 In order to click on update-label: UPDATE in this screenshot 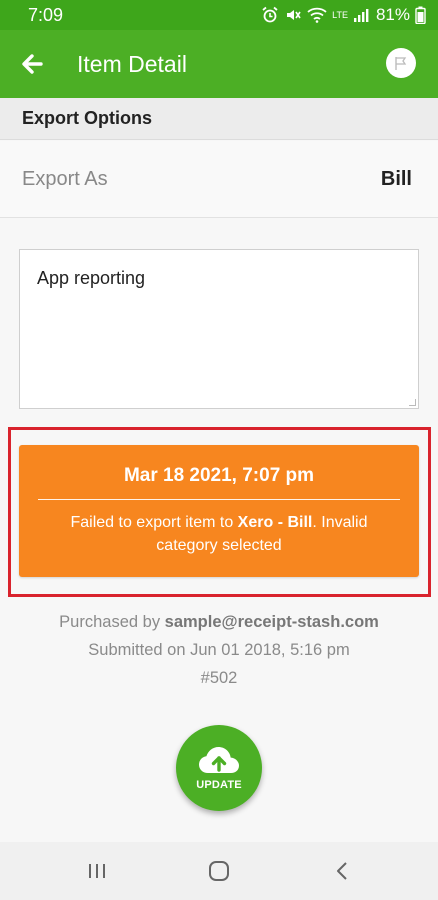, I will do `click(219, 785)`.